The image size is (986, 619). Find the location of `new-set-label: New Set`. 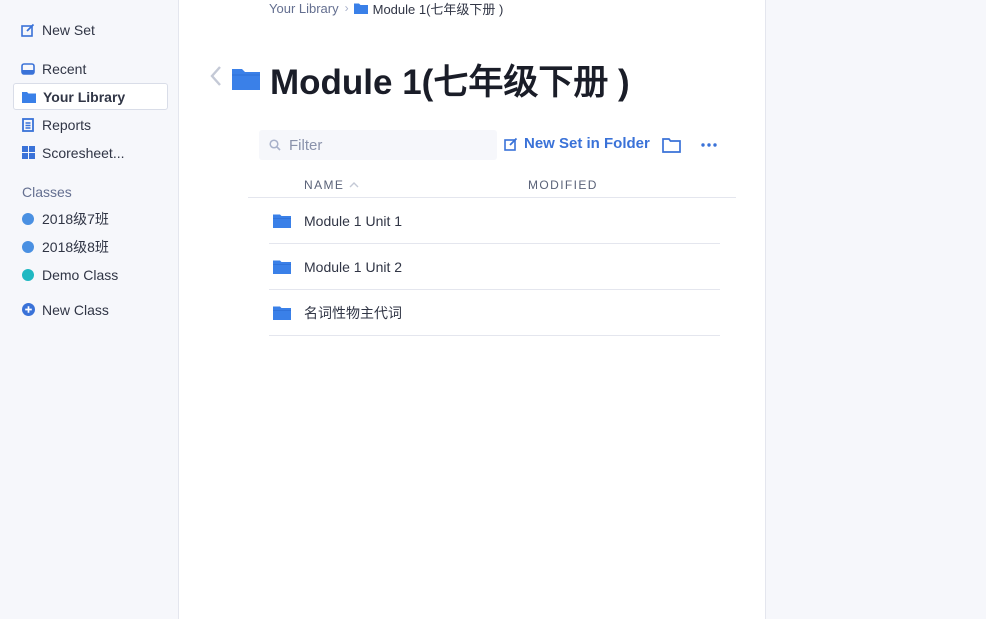

new-set-label: New Set is located at coordinates (68, 29).